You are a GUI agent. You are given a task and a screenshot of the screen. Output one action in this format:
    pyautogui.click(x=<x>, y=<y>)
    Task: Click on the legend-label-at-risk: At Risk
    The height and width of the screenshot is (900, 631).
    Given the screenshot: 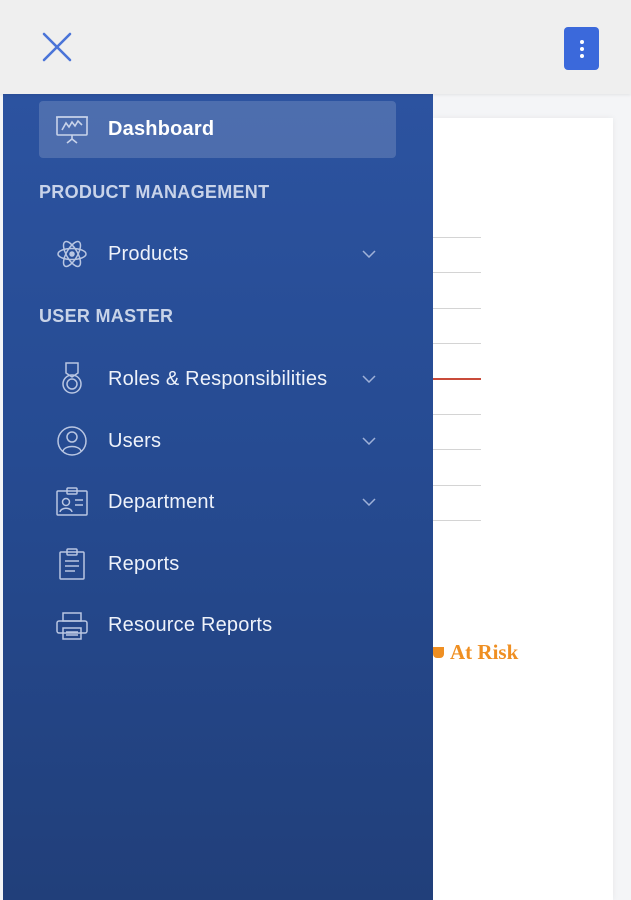 What is the action you would take?
    pyautogui.click(x=484, y=651)
    